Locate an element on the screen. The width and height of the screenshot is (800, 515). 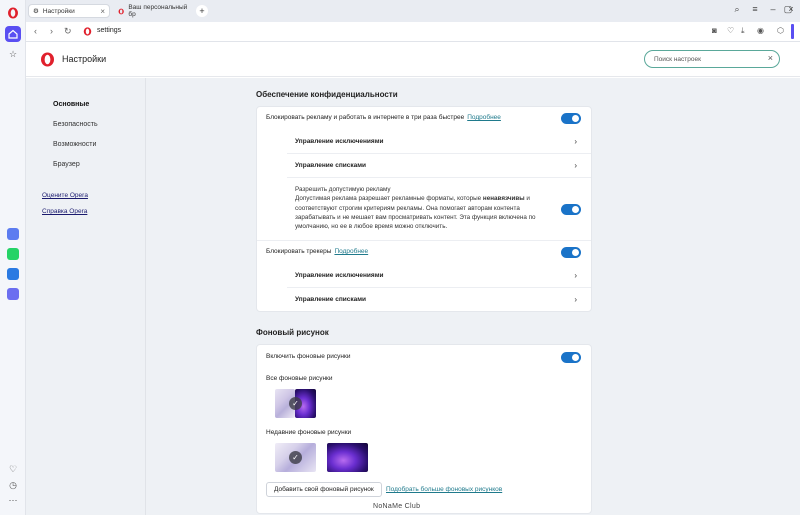
wallpaper-section-title: Фоновый рисунок is located at coordinates (292, 332).